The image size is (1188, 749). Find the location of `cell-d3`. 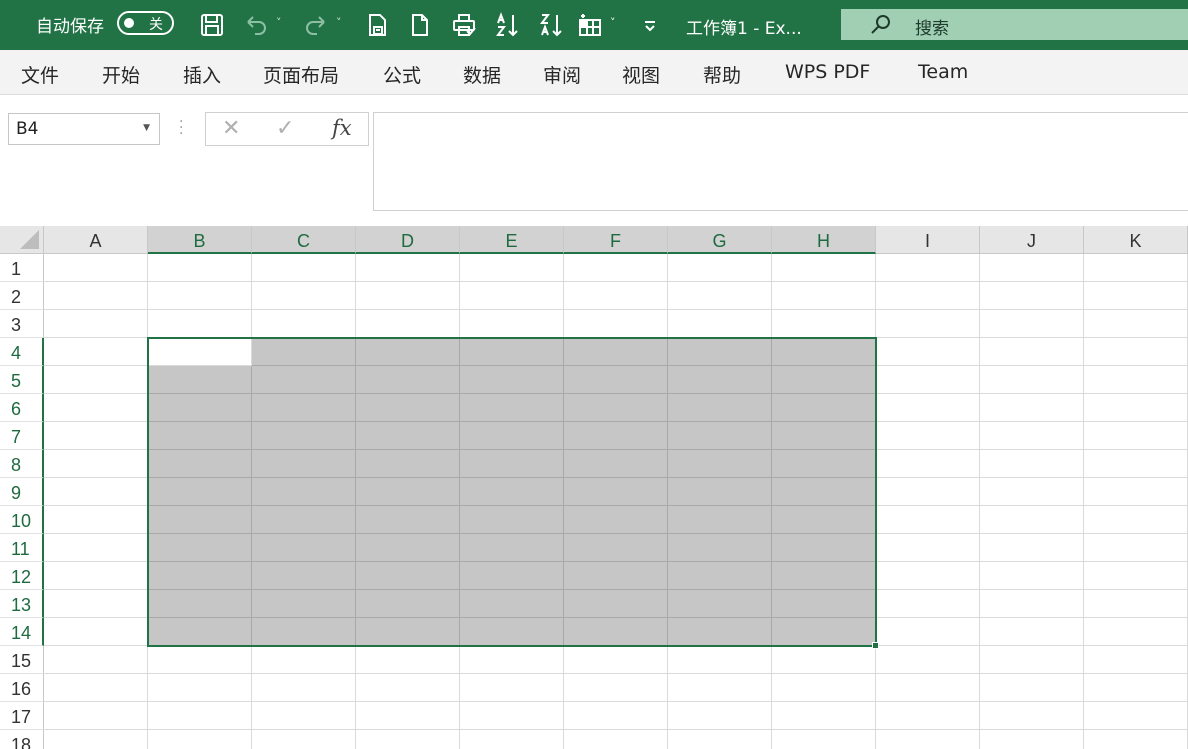

cell-d3 is located at coordinates (408, 324).